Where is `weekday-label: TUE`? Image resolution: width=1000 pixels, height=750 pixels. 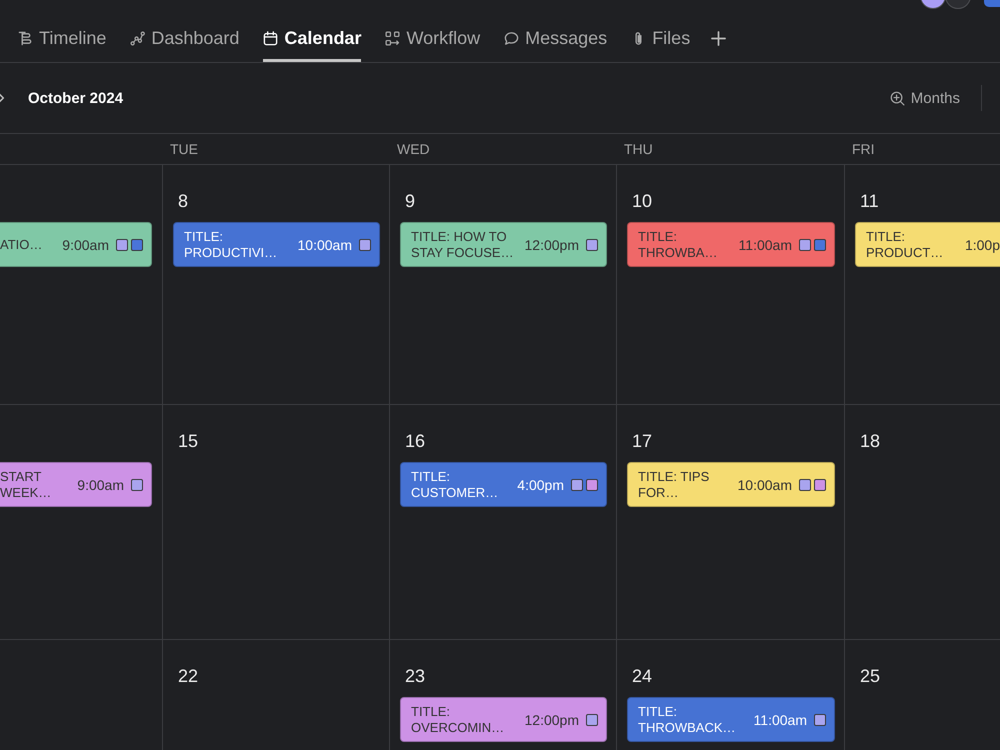
weekday-label: TUE is located at coordinates (184, 149).